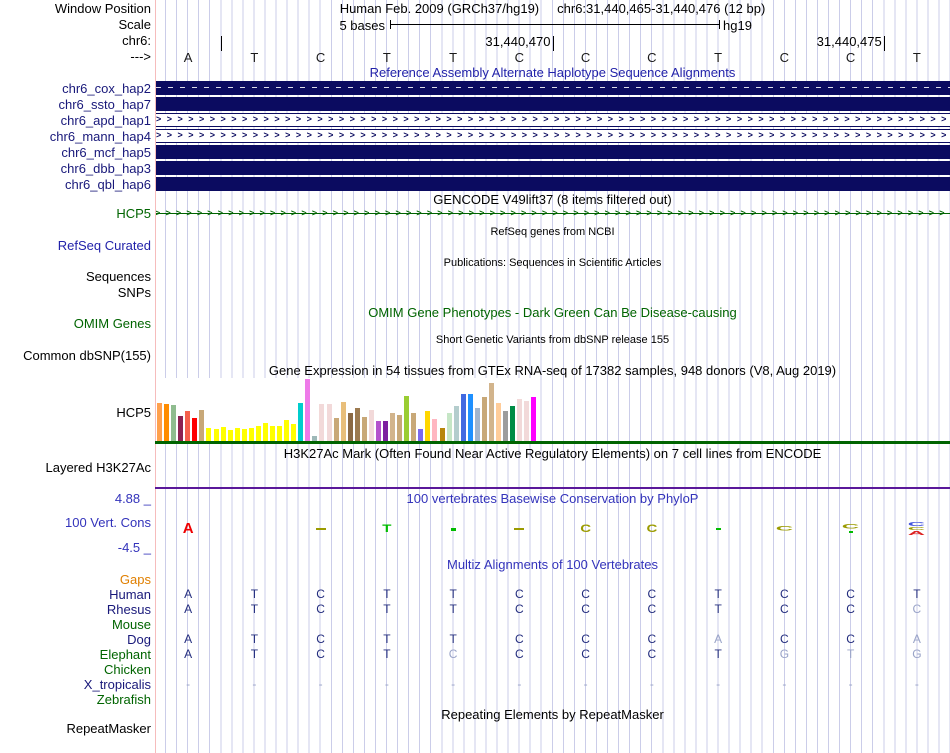 Image resolution: width=950 pixels, height=753 pixels. Describe the element at coordinates (75, 121) in the screenshot. I see `track-label-apd-hap1: chr6_apd_hap1` at that location.